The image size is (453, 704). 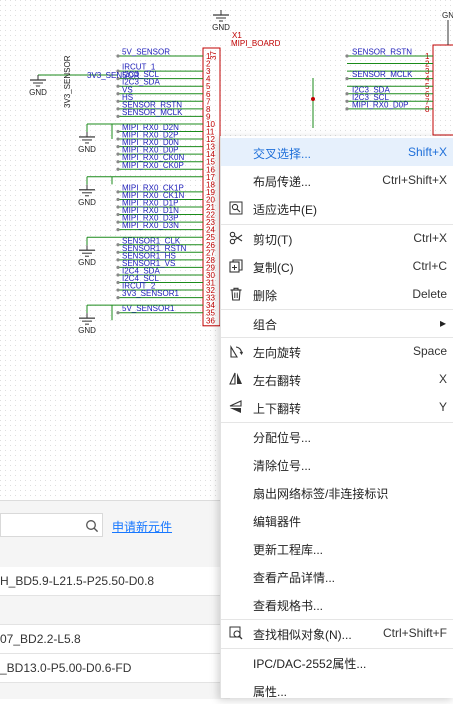 I want to click on menu-item-label: 左右翻转, so click(x=277, y=381).